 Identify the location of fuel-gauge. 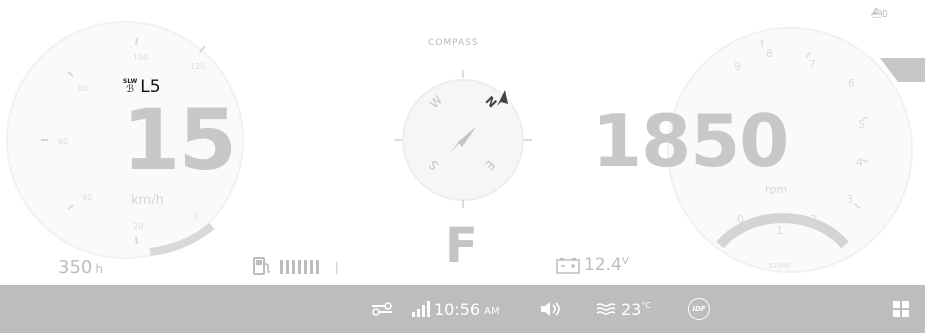
(296, 266).